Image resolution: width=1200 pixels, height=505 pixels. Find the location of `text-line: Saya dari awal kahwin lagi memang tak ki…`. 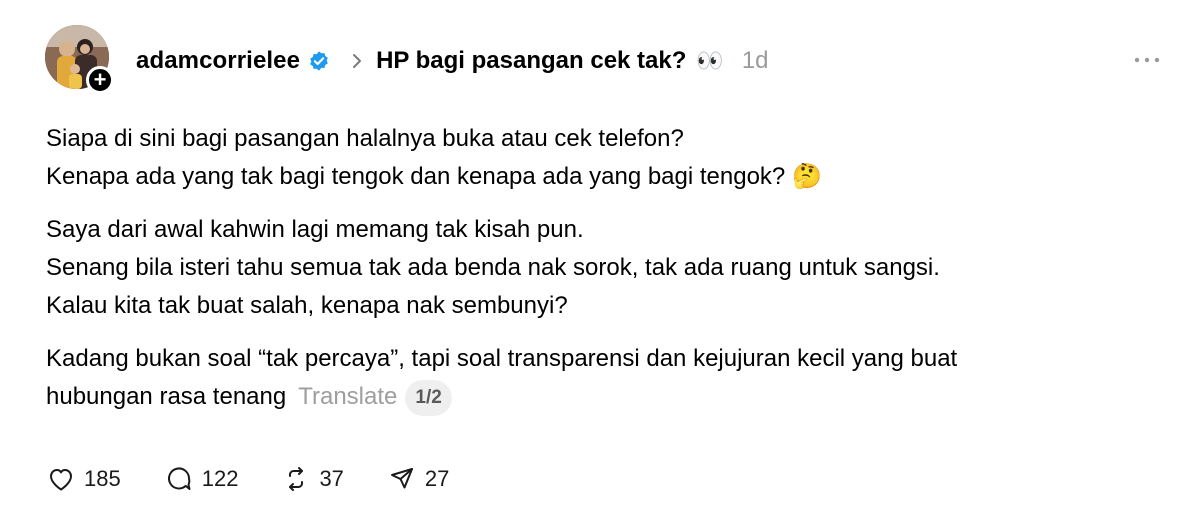

text-line: Saya dari awal kahwin lagi memang tak ki… is located at coordinates (315, 229).